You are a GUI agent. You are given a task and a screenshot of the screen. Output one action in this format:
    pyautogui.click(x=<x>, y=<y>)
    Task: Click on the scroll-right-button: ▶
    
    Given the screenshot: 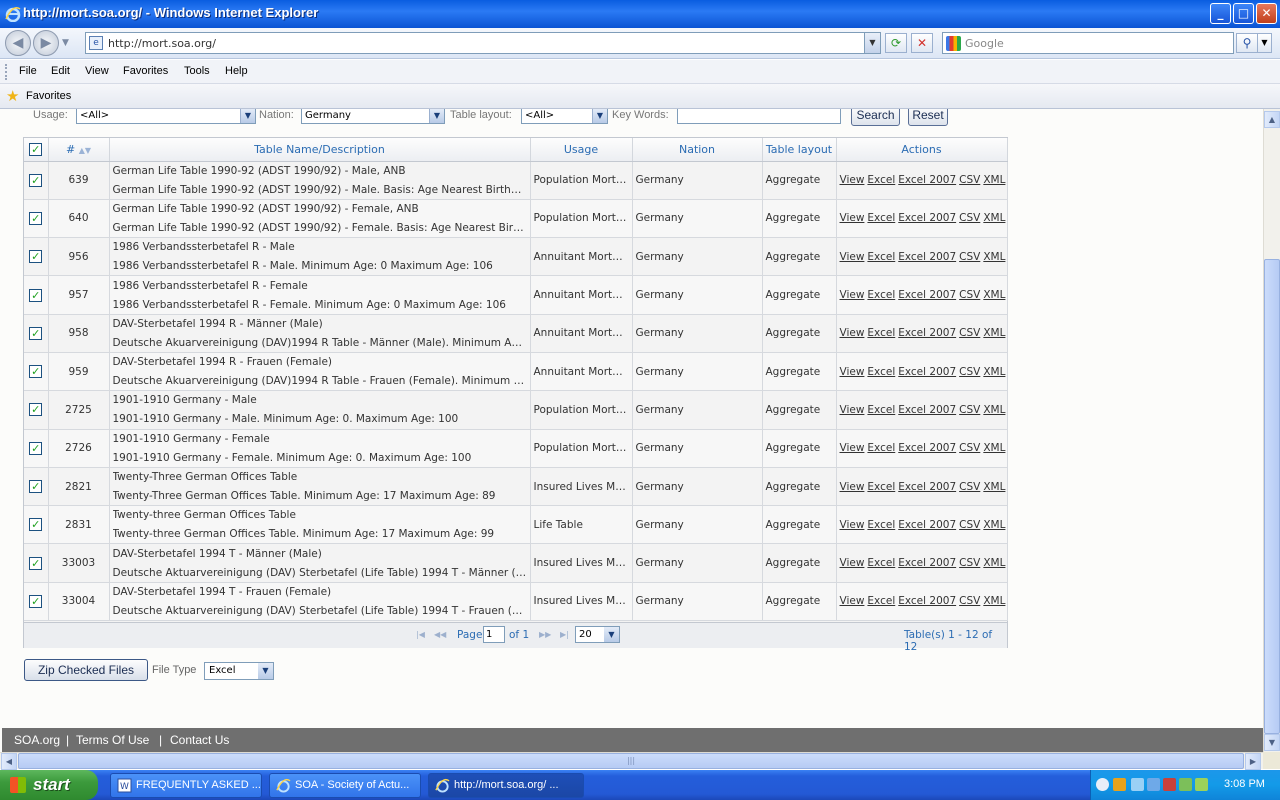 What is the action you would take?
    pyautogui.click(x=1253, y=761)
    